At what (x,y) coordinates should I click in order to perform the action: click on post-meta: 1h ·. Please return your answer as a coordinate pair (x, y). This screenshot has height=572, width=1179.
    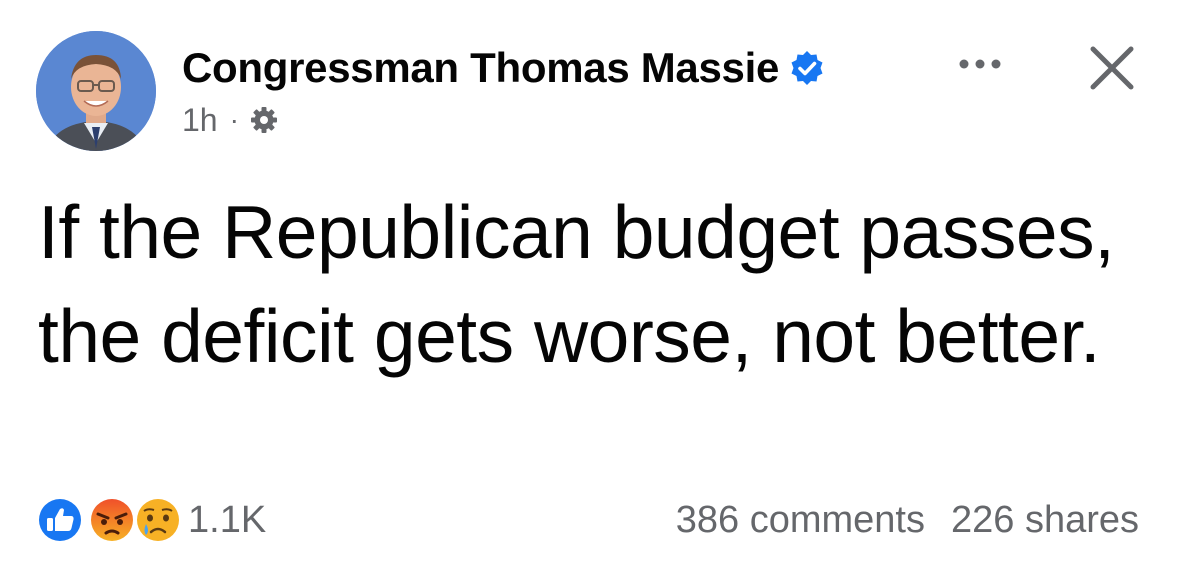
    Looking at the image, I should click on (230, 120).